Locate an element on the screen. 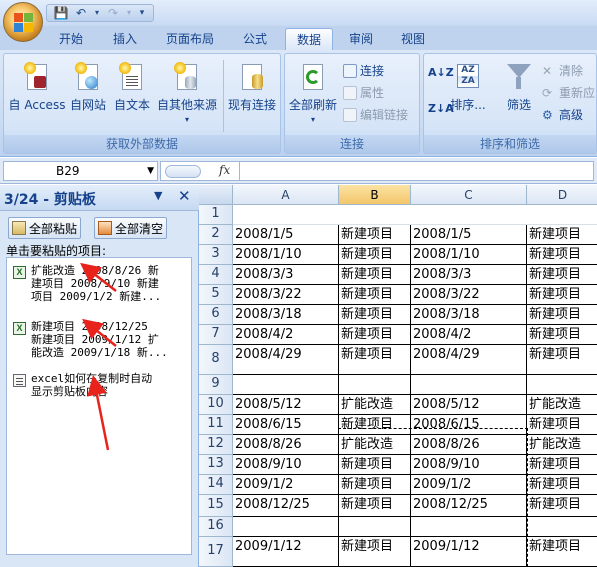  cell-c4: 2008/3/3 is located at coordinates (469, 274).